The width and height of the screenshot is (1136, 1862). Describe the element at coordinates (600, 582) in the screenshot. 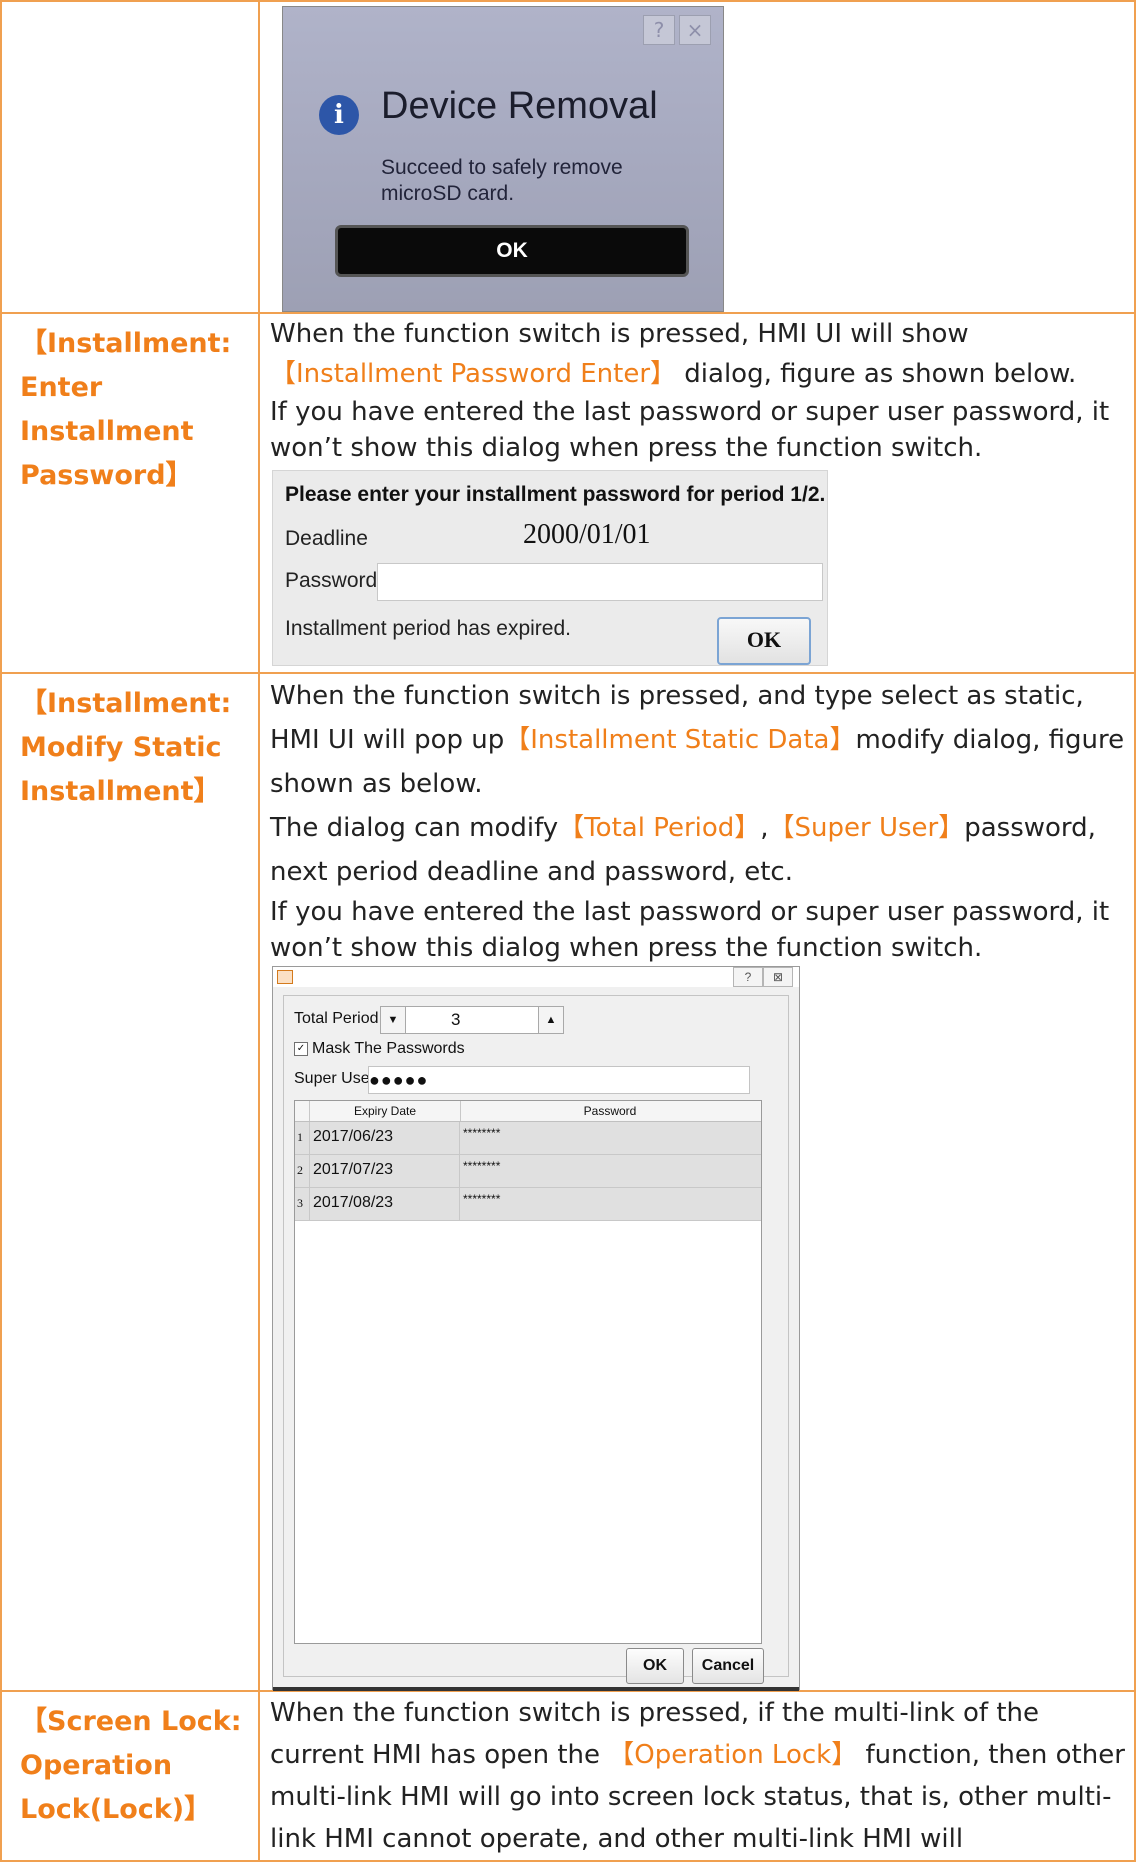

I see `password-input` at that location.